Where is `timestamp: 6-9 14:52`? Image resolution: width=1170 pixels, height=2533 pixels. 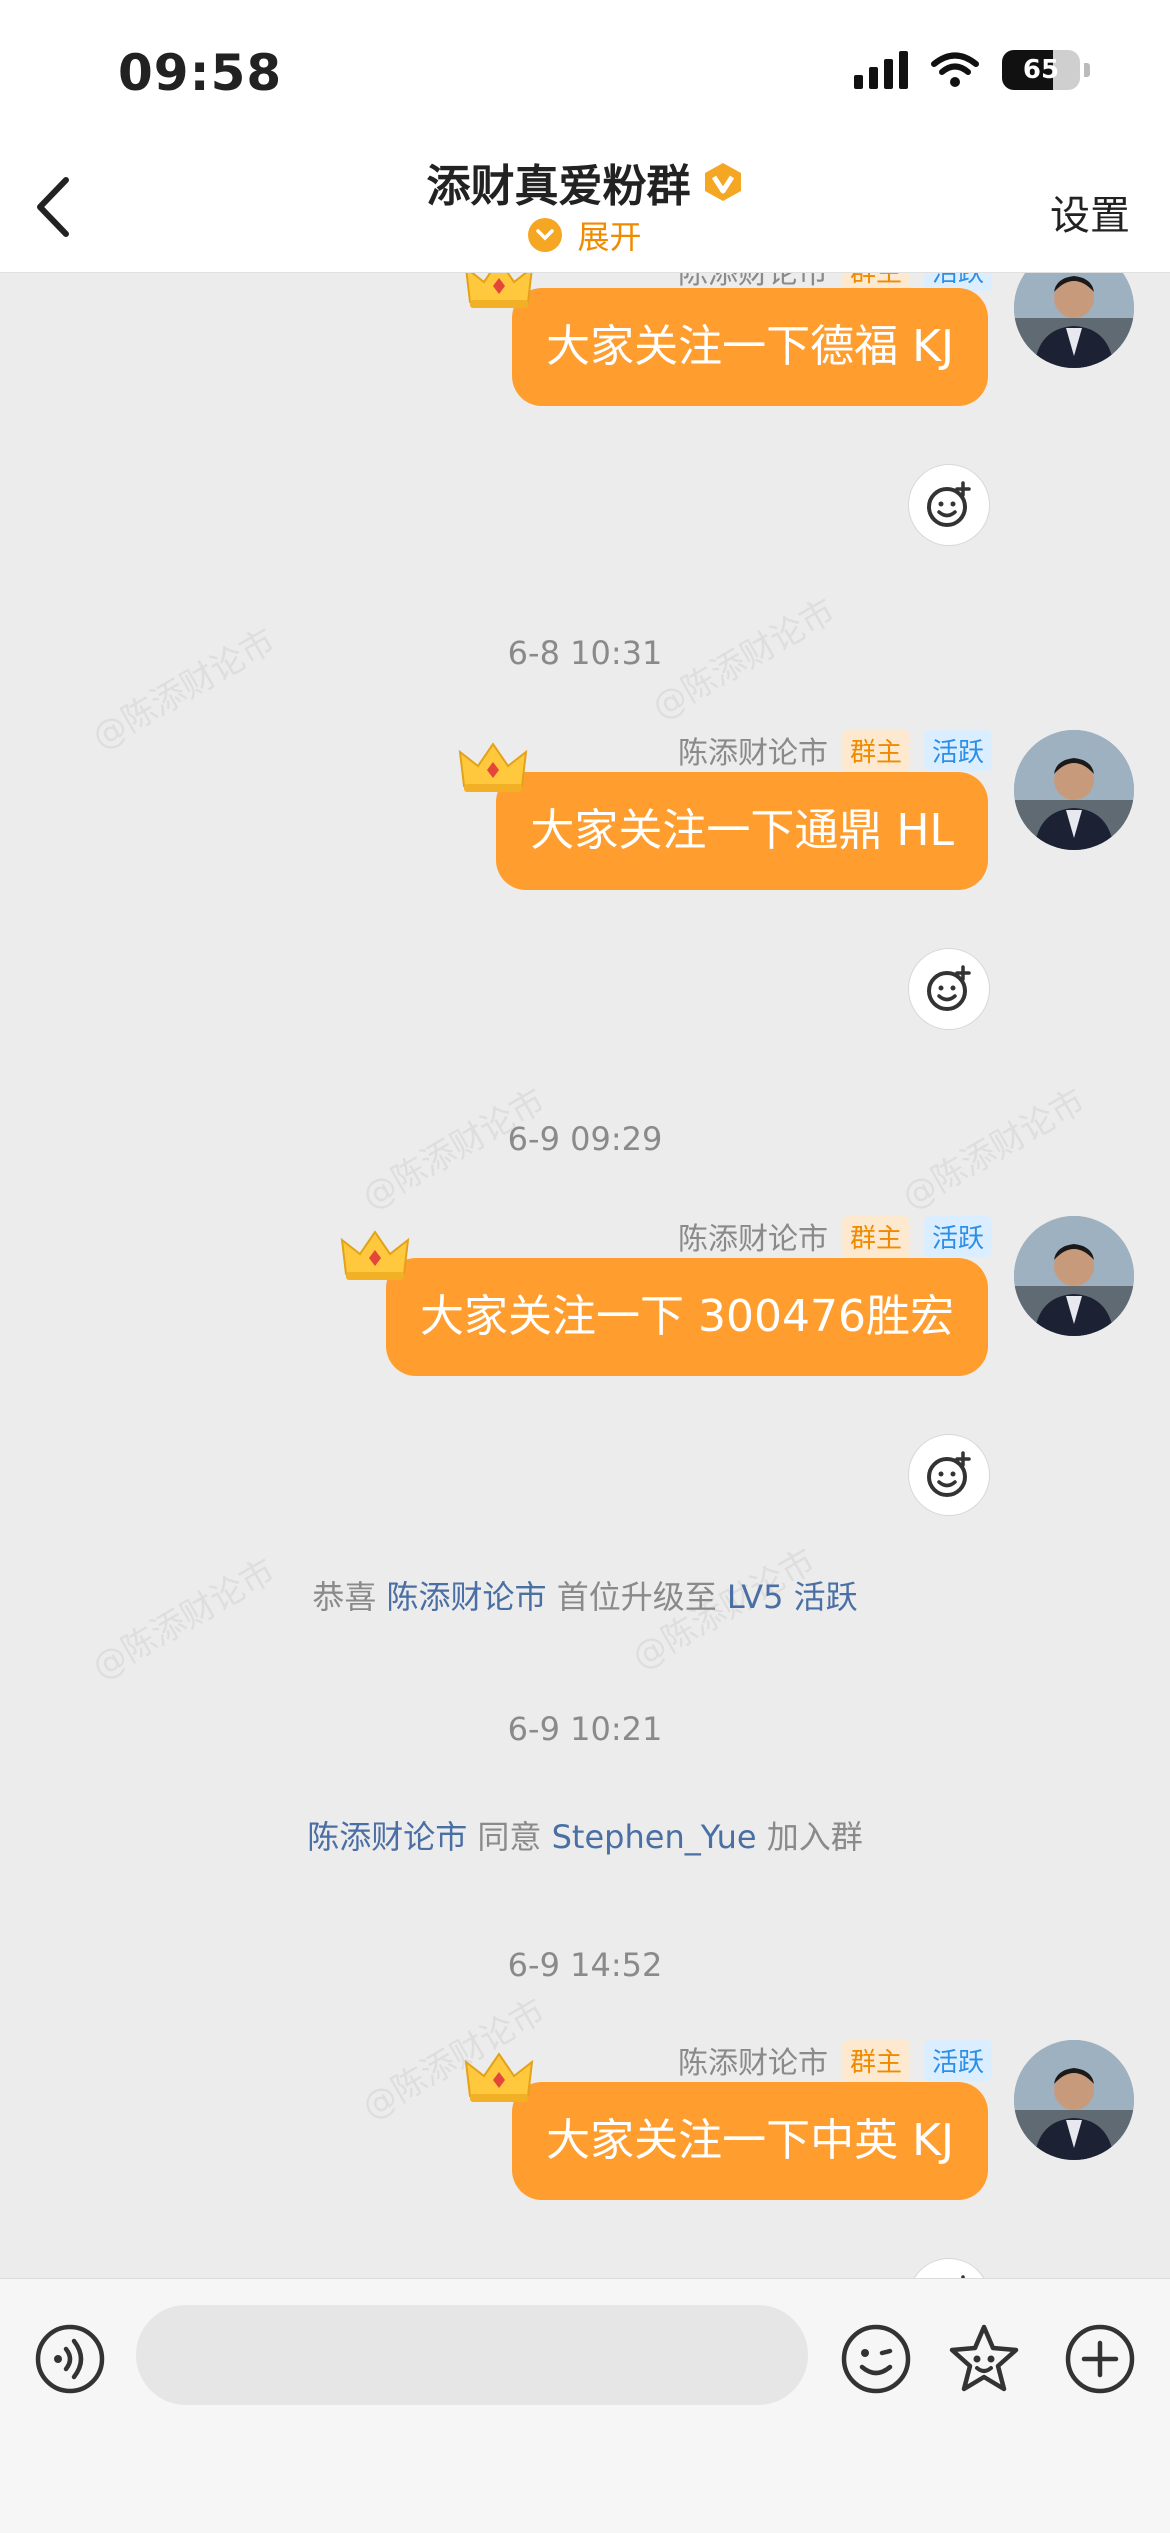 timestamp: 6-9 14:52 is located at coordinates (585, 1965).